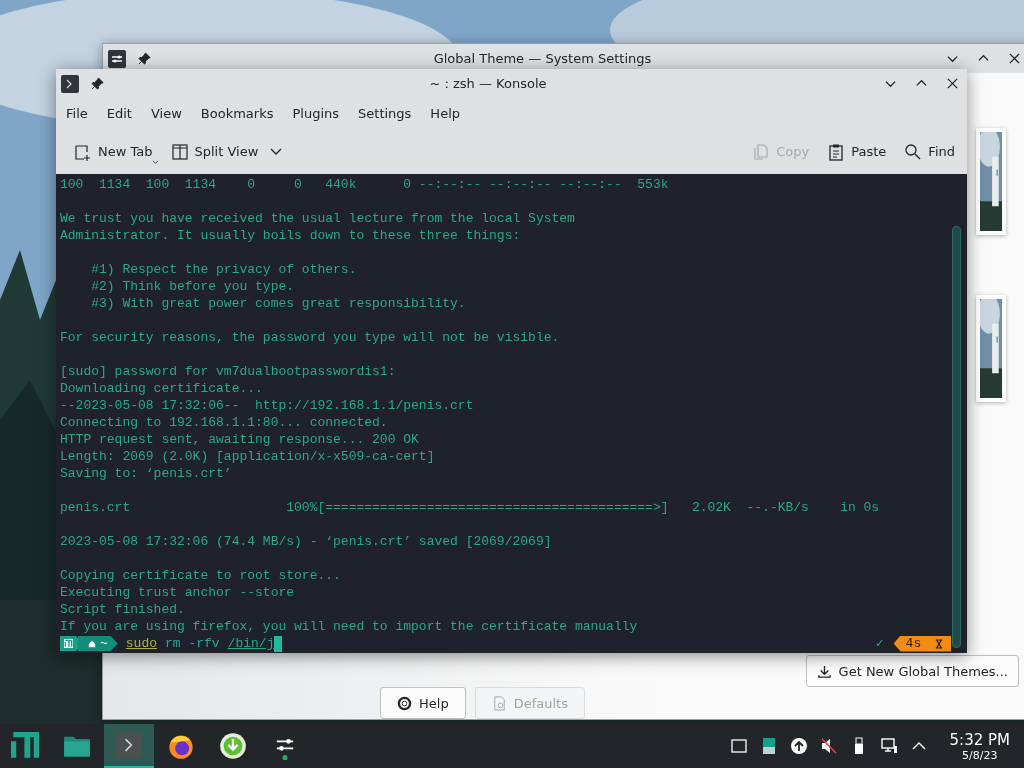 The height and width of the screenshot is (768, 1024). Describe the element at coordinates (141, 643) in the screenshot. I see `command-name: sudo` at that location.